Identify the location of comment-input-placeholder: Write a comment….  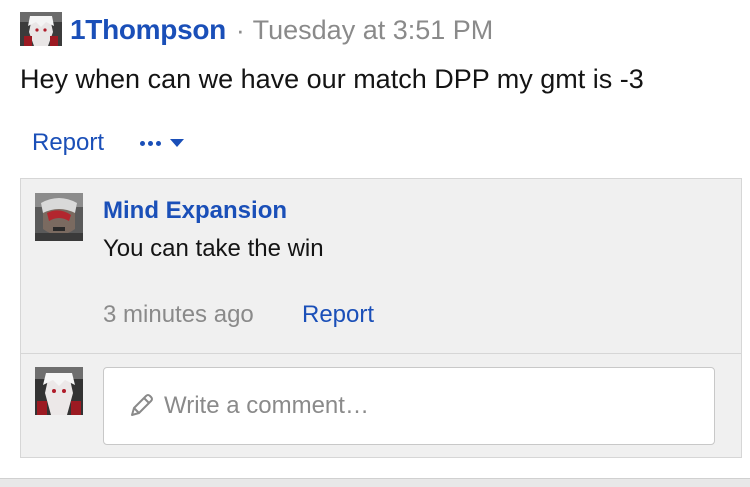
(266, 405).